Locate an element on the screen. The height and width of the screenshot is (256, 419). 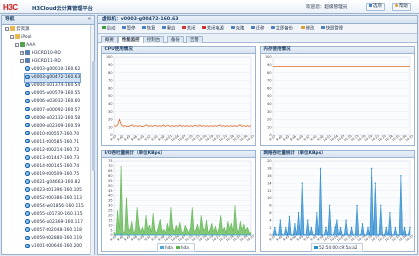
tree-node: - AAA is located at coordinates (25, 45).